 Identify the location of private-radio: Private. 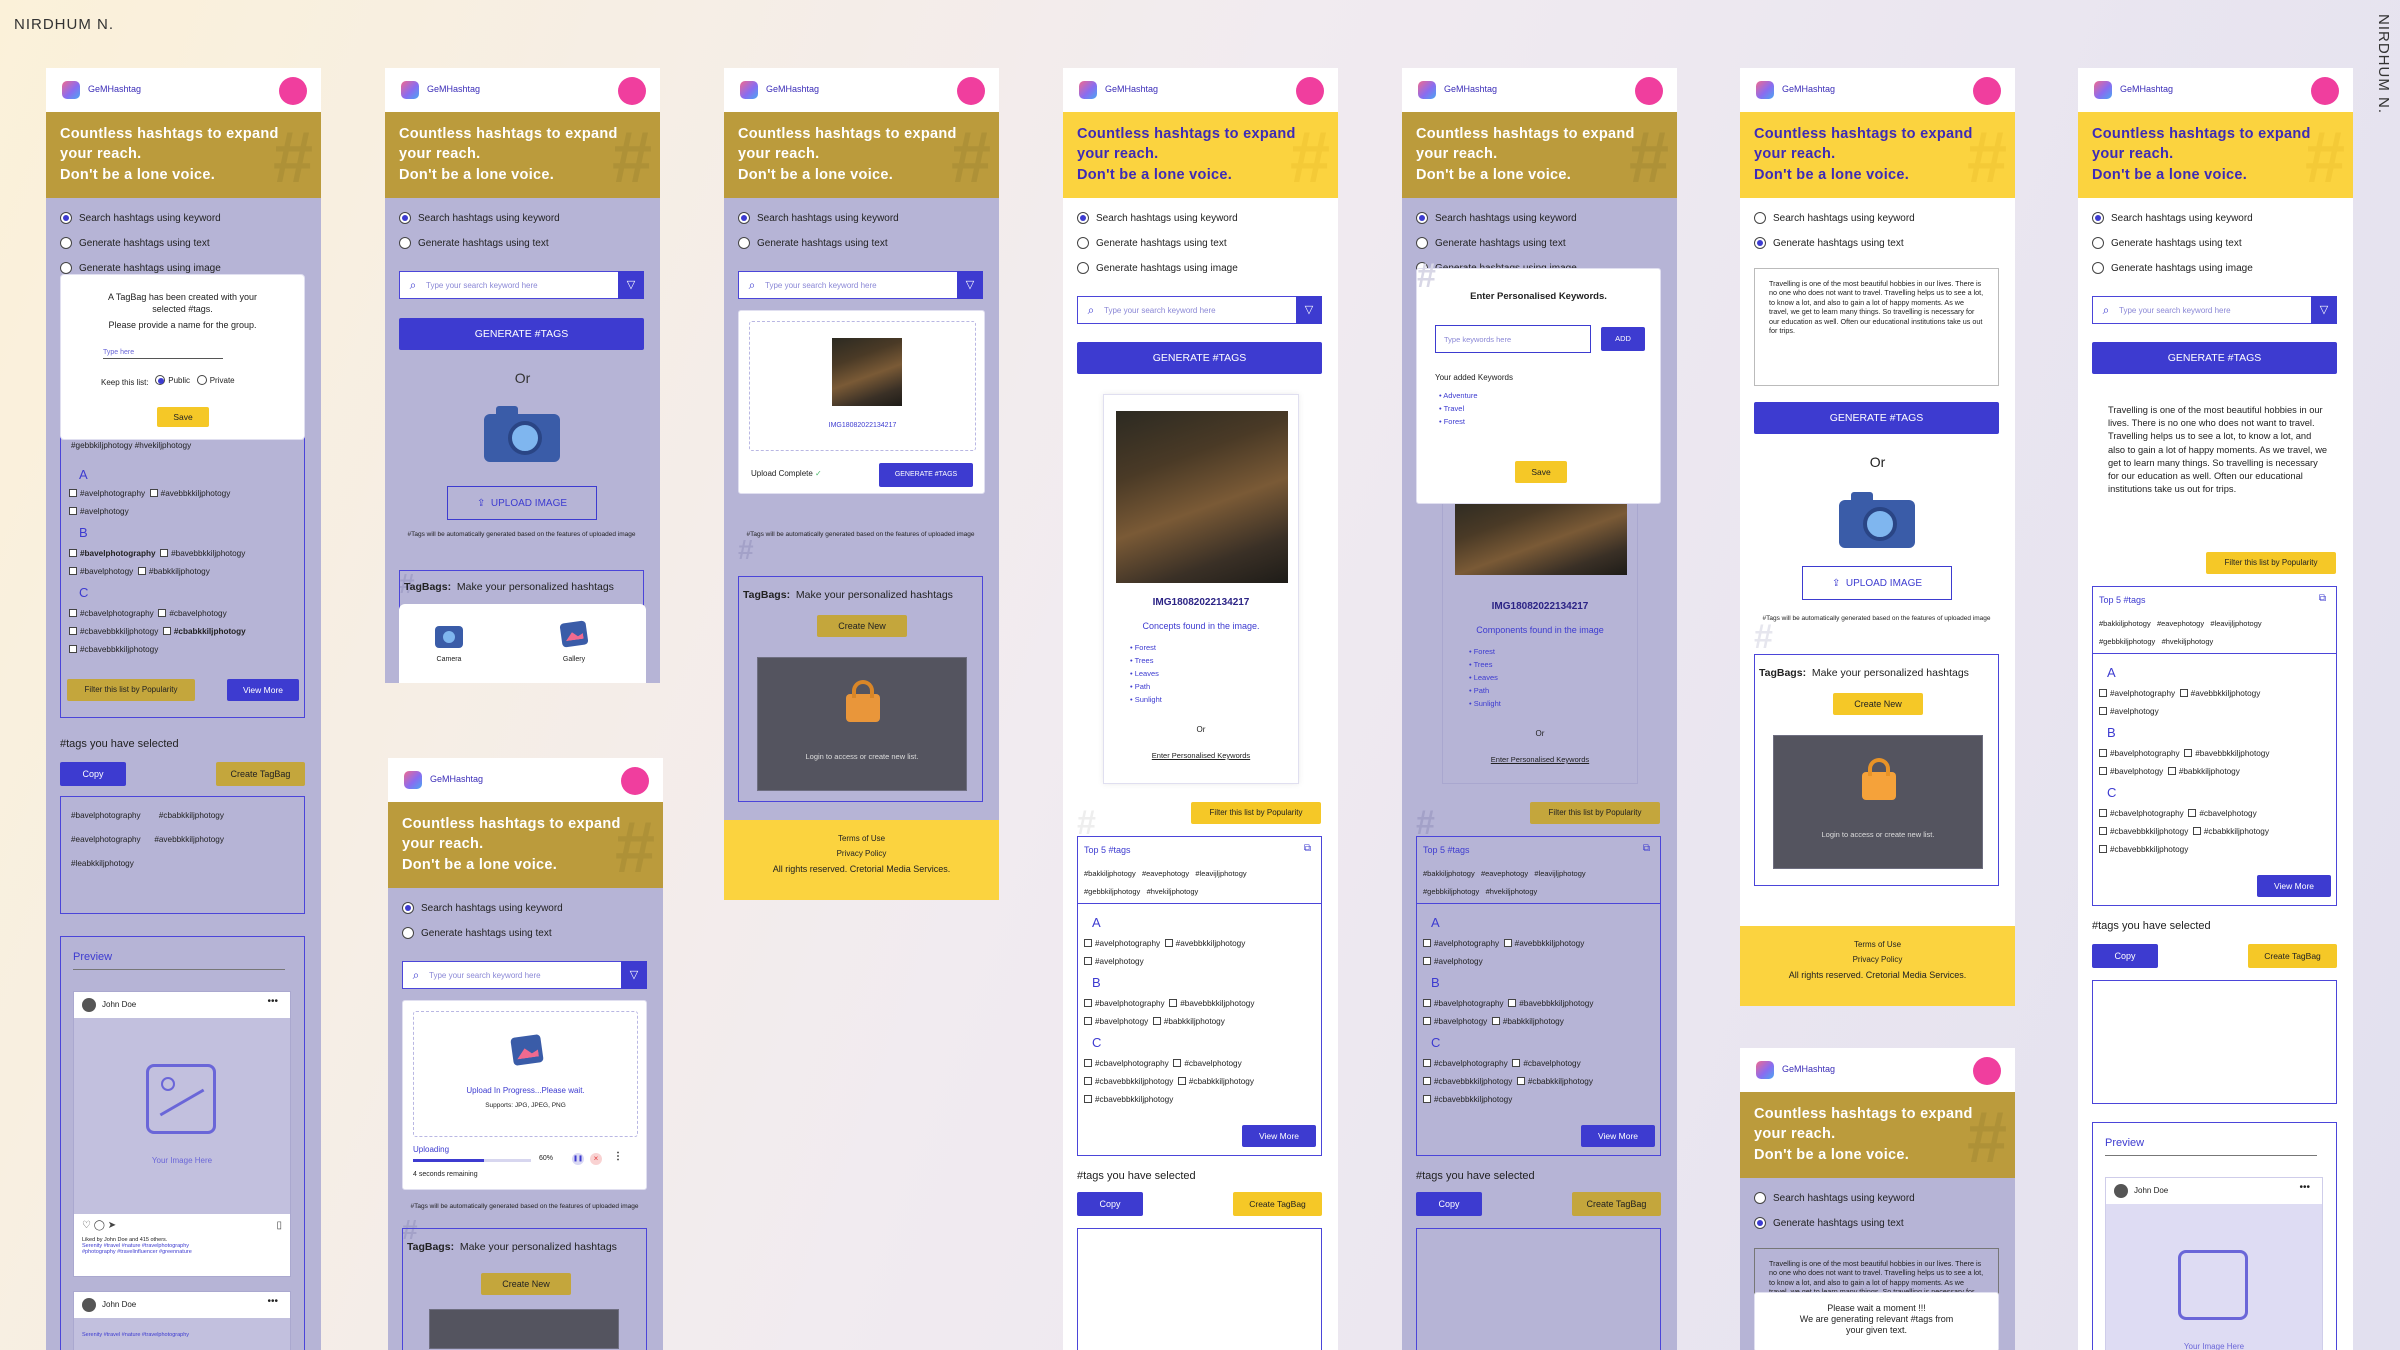
(215, 380).